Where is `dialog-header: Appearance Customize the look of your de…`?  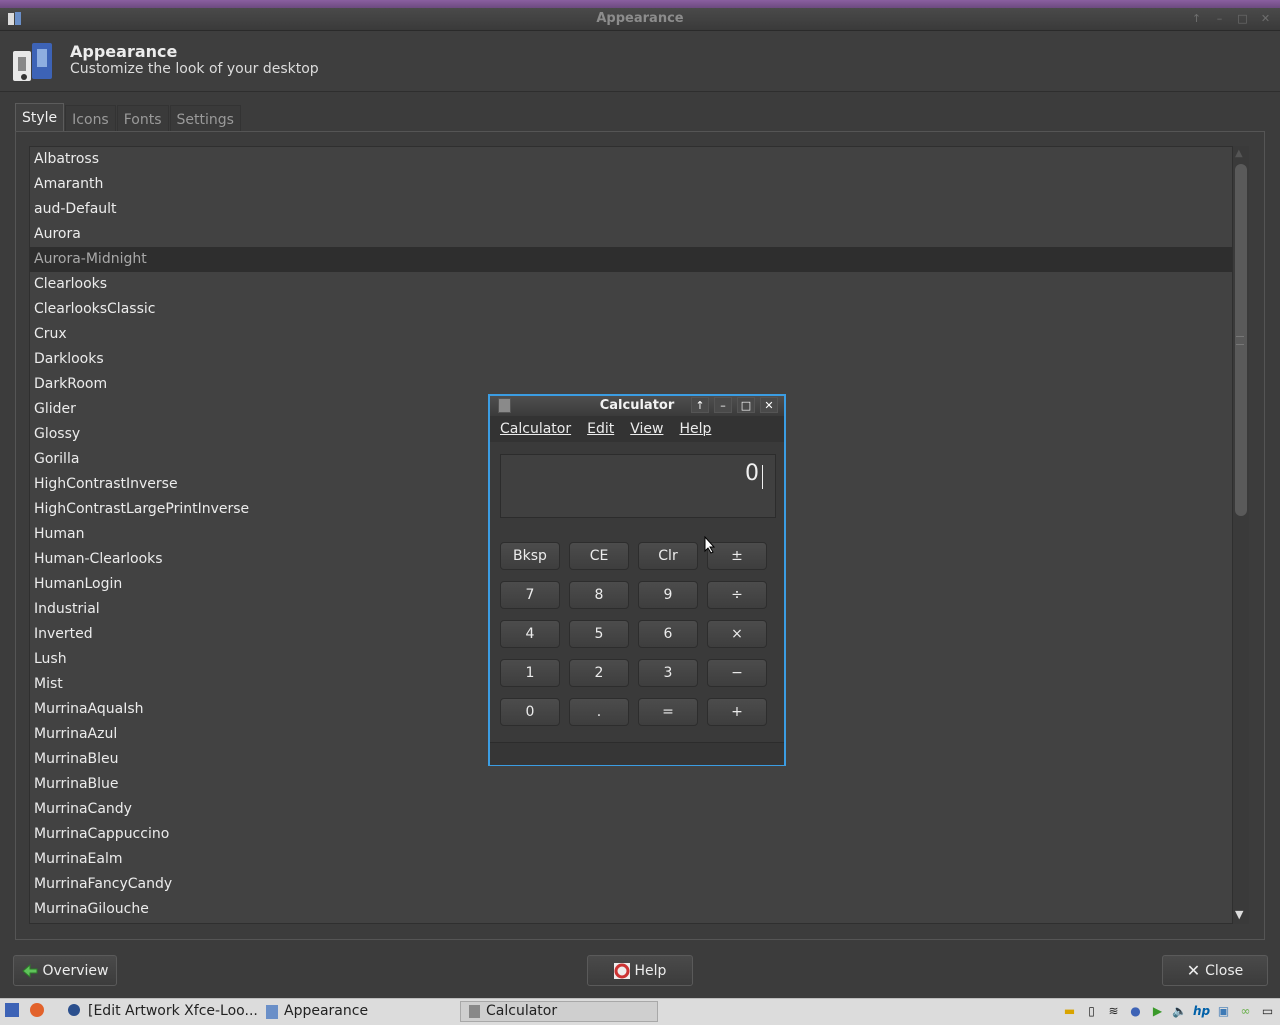 dialog-header: Appearance Customize the look of your de… is located at coordinates (640, 61).